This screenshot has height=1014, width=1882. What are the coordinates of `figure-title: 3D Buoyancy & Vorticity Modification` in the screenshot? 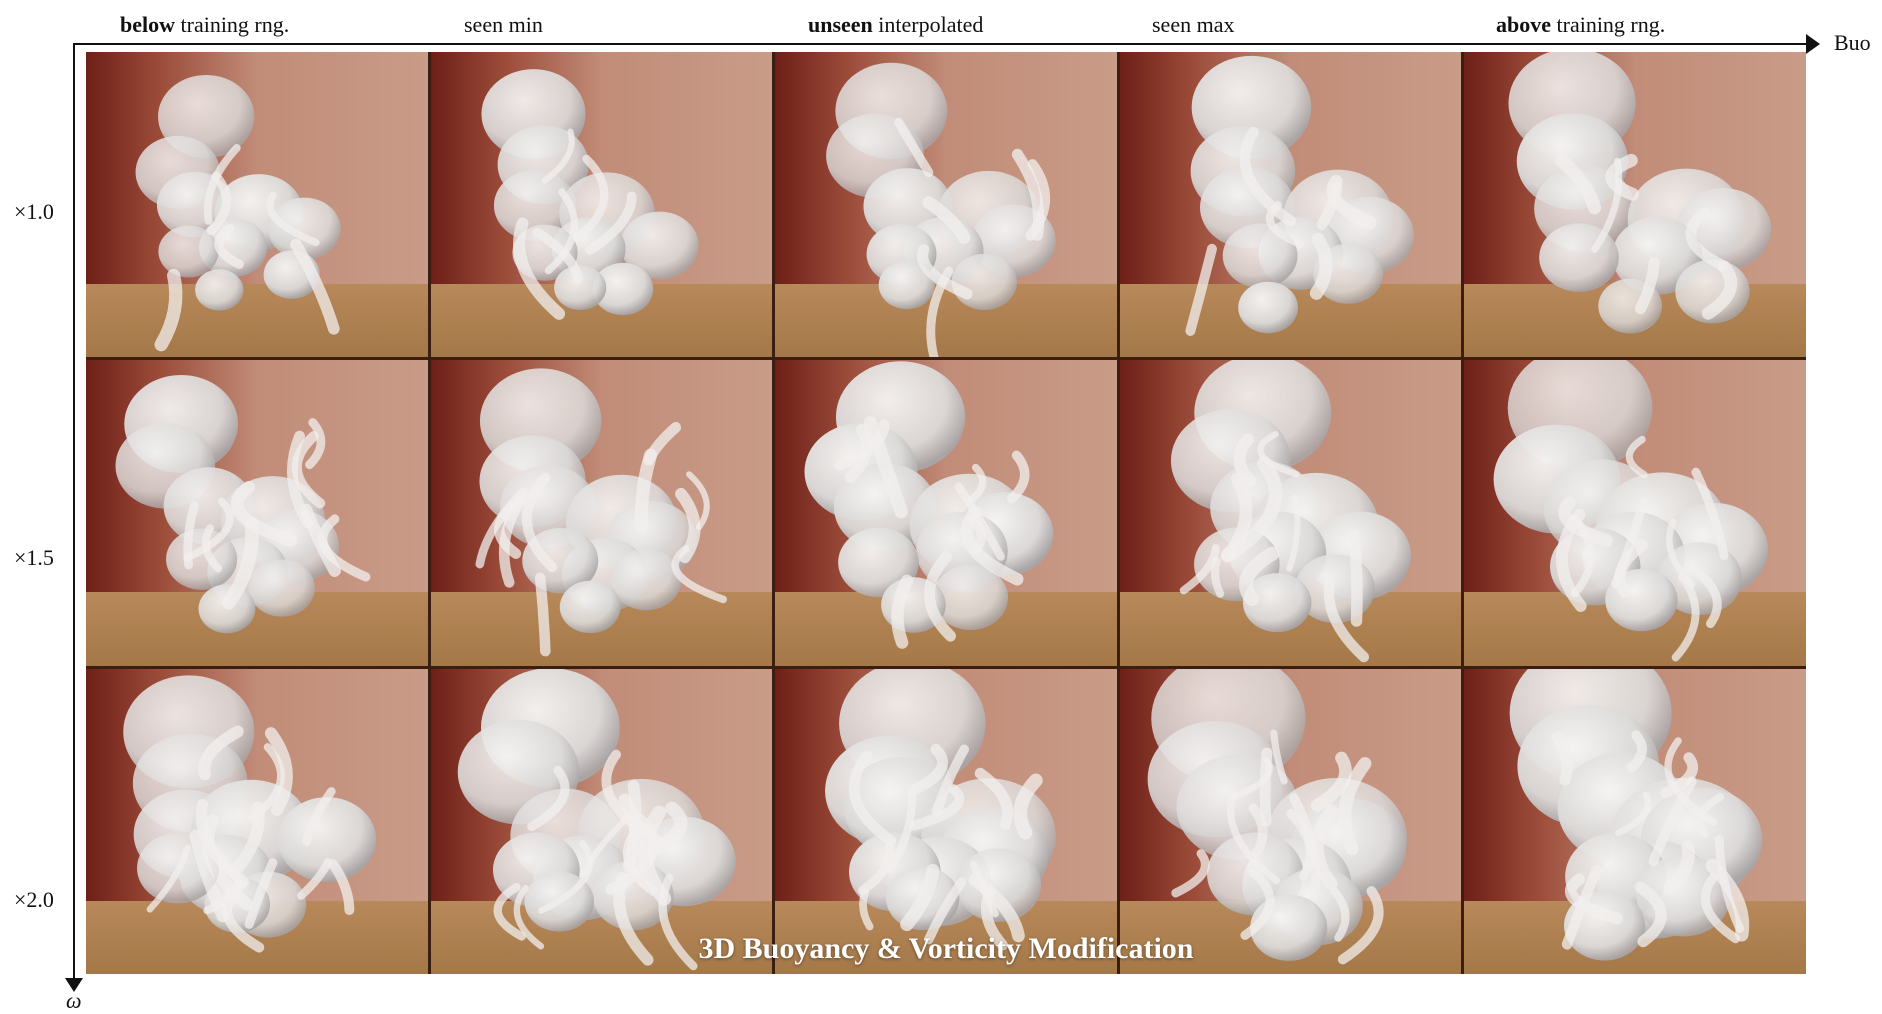 It's located at (946, 948).